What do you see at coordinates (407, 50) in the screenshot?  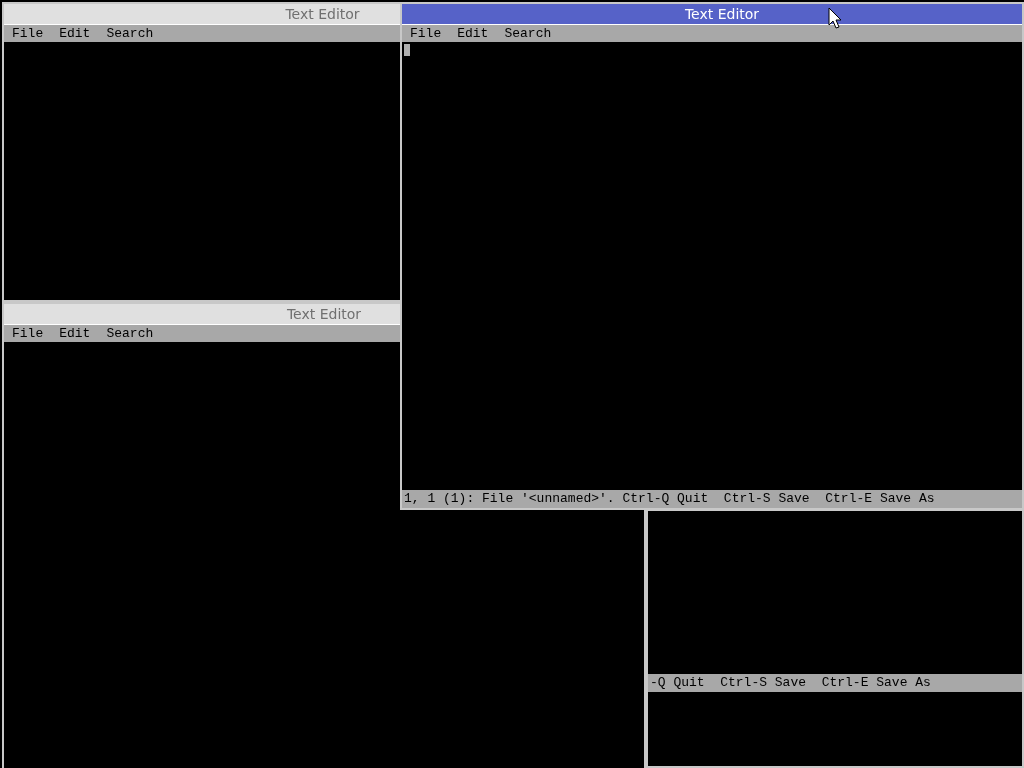 I see `text-cursor` at bounding box center [407, 50].